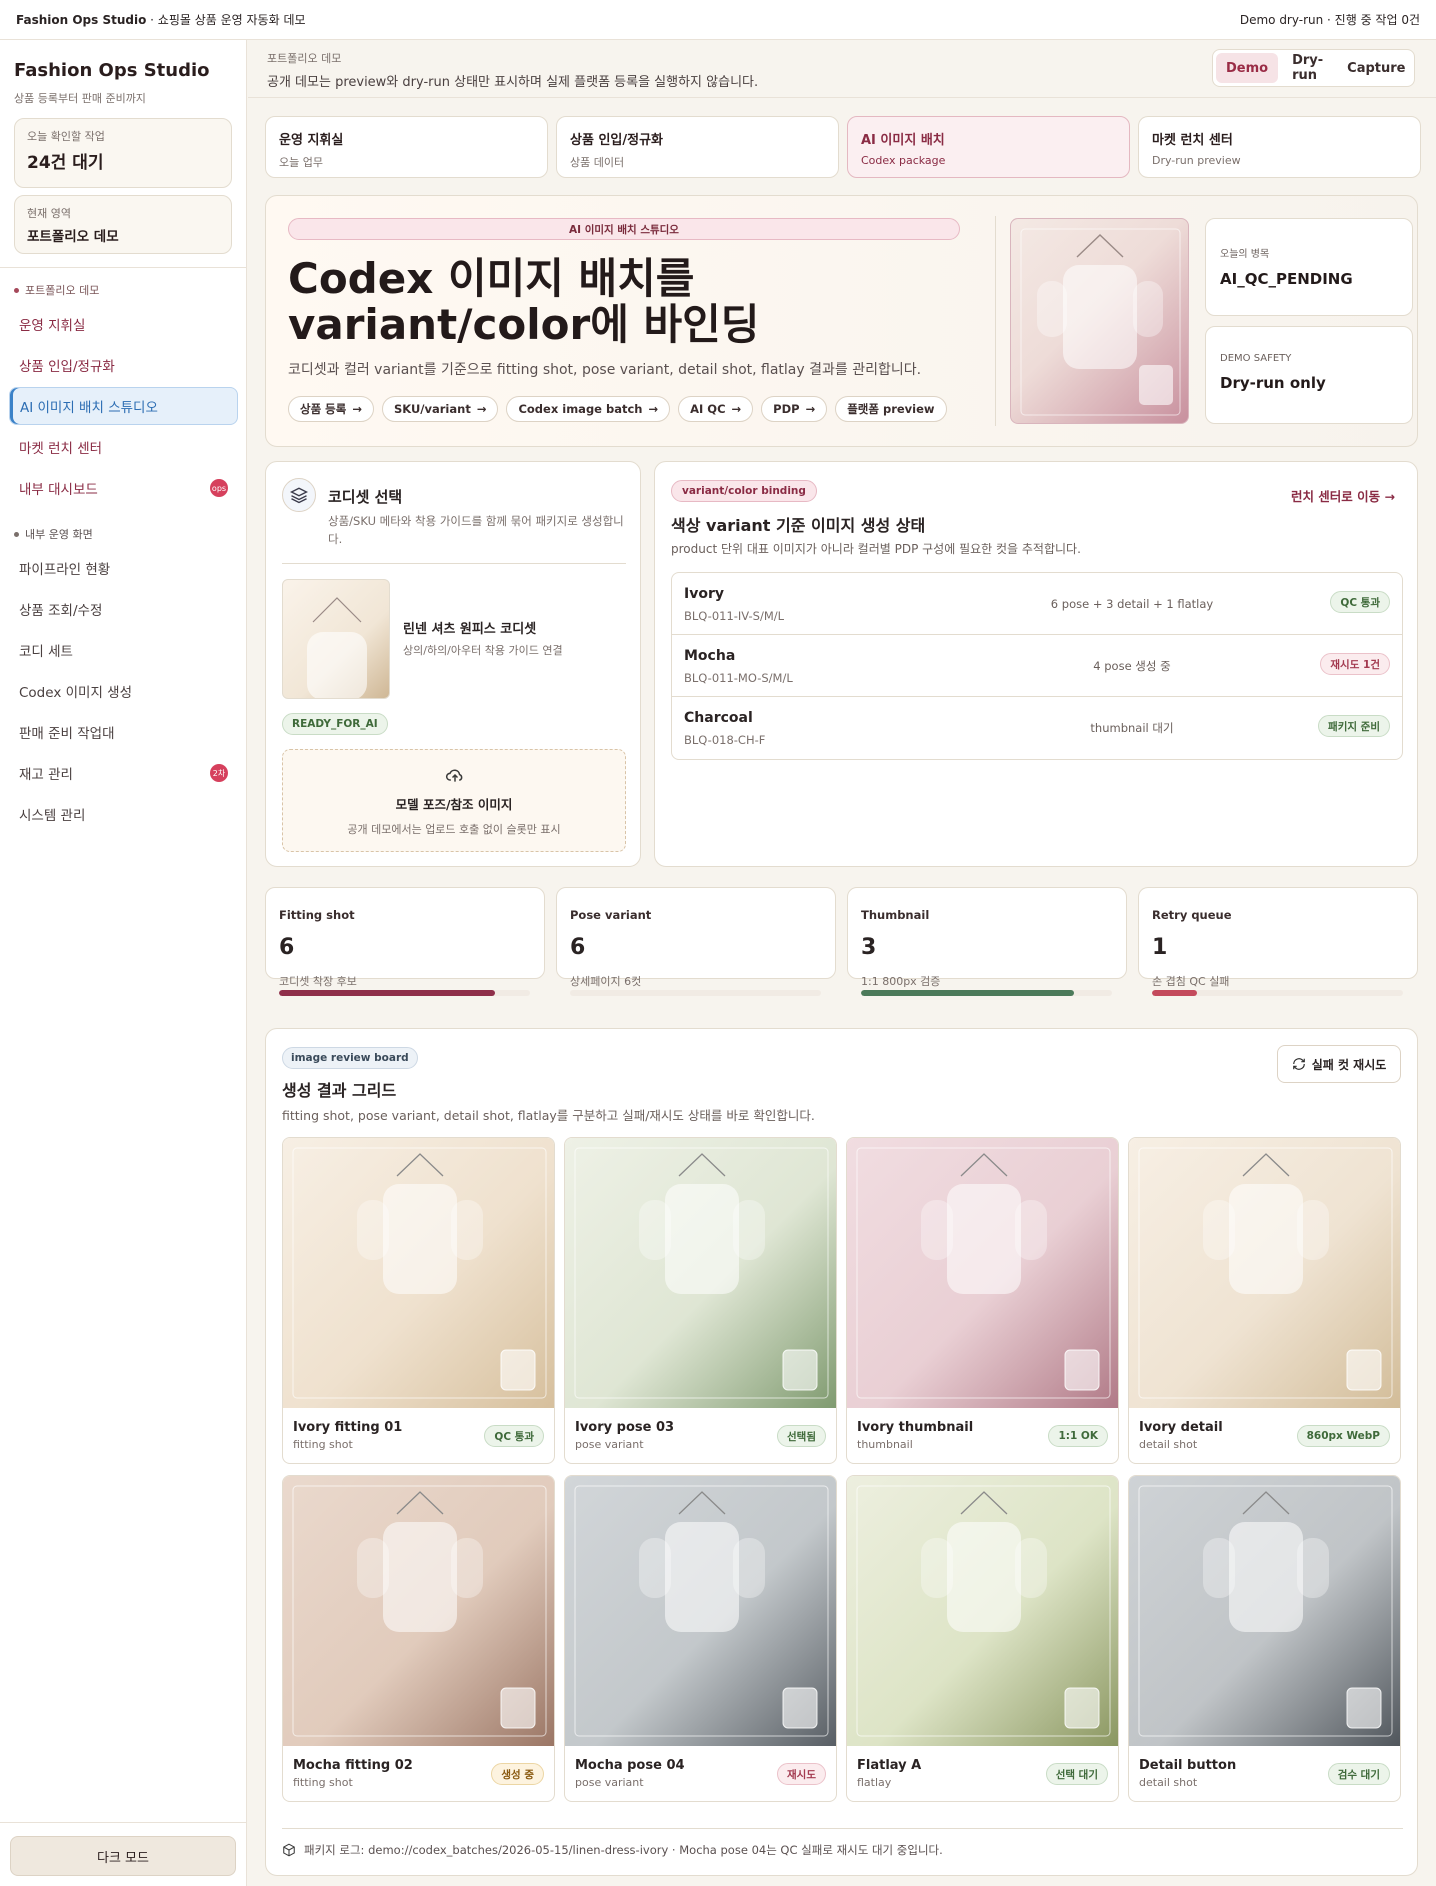  Describe the element at coordinates (1349, 1064) in the screenshot. I see `retry-label: 실패 컷 재시도` at that location.